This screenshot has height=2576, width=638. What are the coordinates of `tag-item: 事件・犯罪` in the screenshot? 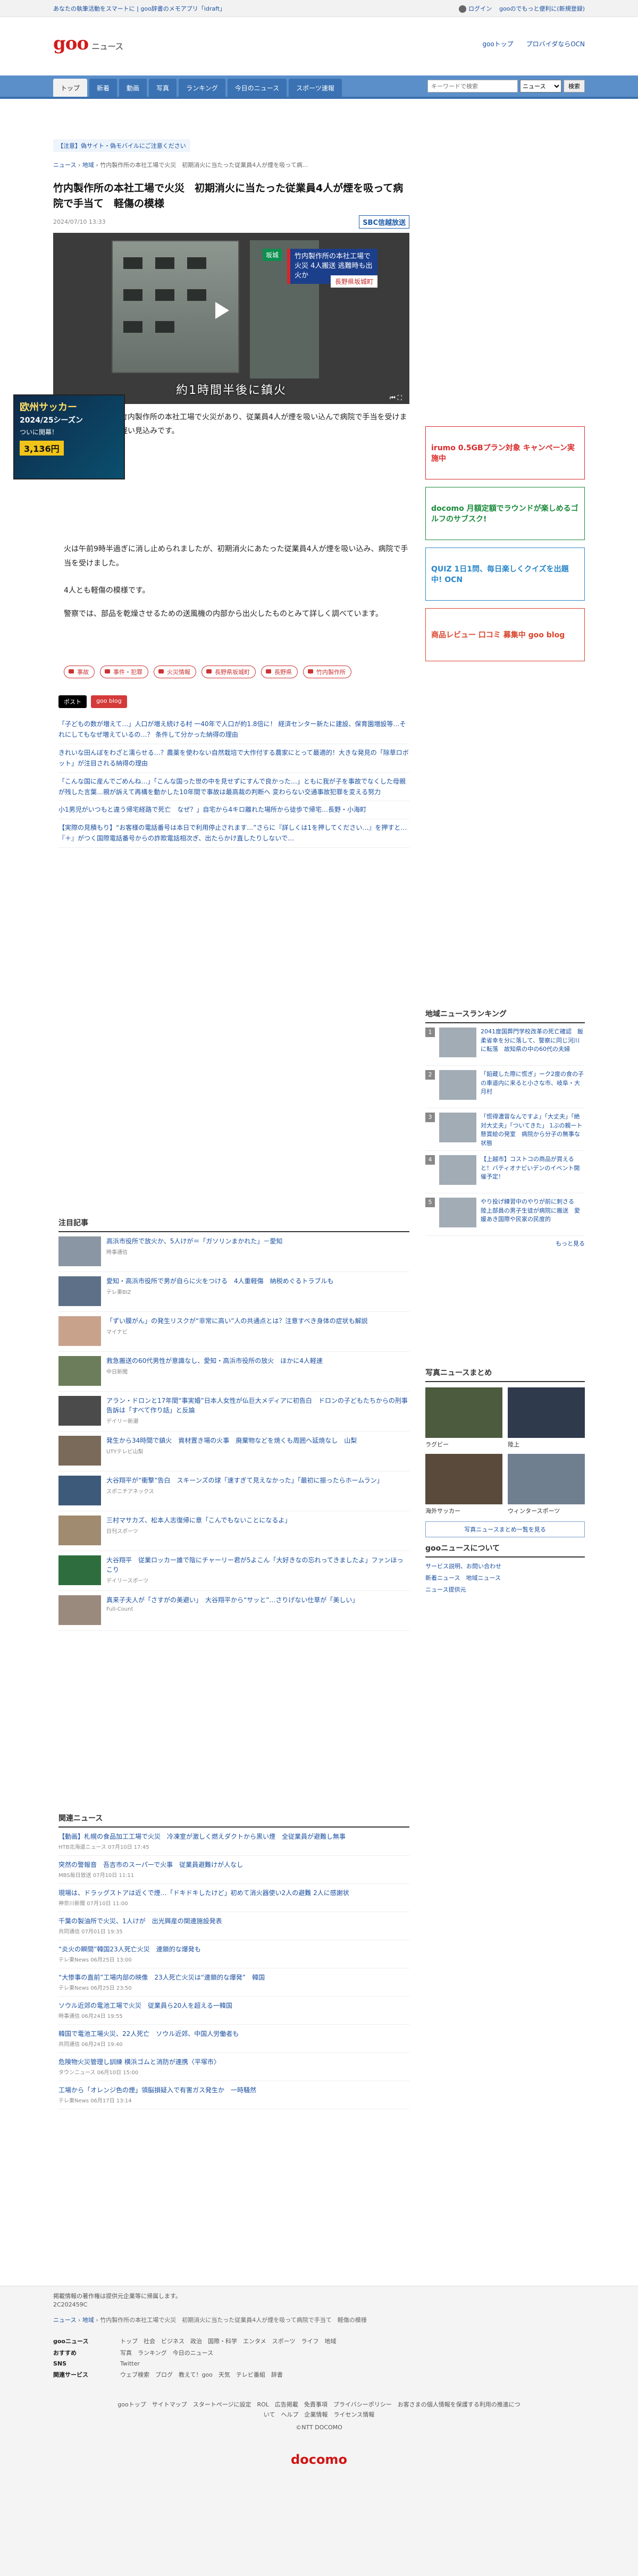 It's located at (124, 672).